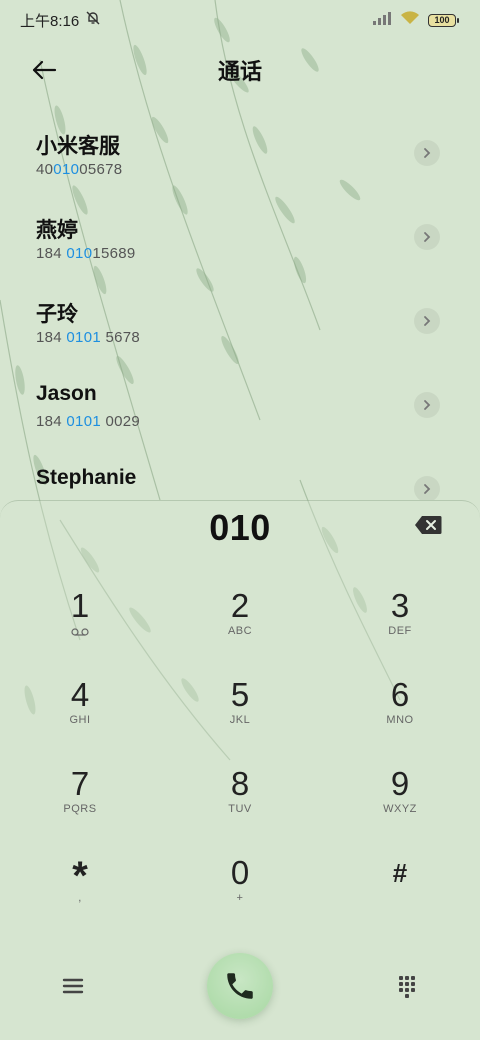  Describe the element at coordinates (400, 631) in the screenshot. I see `dial-key-3: 3 DEF` at that location.